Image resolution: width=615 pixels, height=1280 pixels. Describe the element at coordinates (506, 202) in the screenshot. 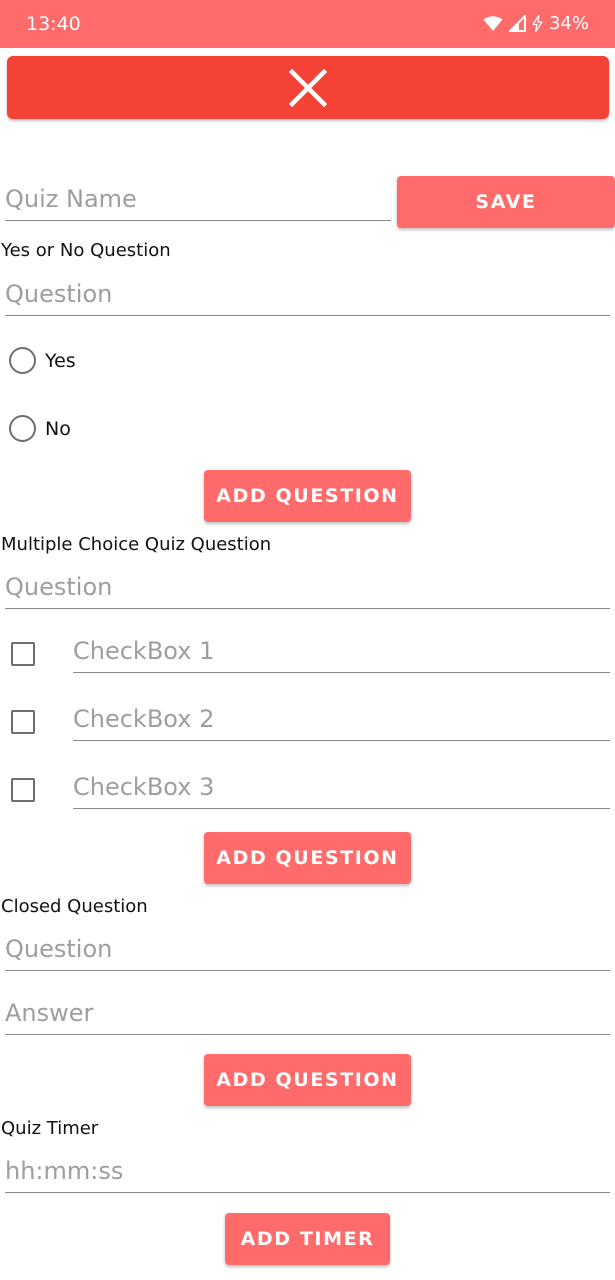

I see `save-button: SAVE` at that location.